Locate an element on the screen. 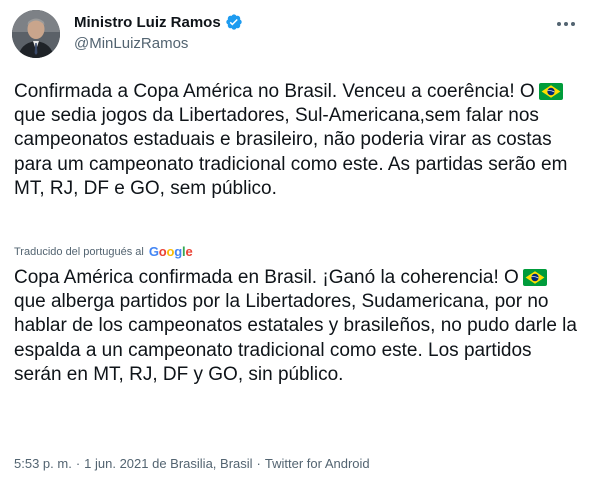 The image size is (594, 480). name-row: Ministro Luiz Ramos is located at coordinates (158, 22).